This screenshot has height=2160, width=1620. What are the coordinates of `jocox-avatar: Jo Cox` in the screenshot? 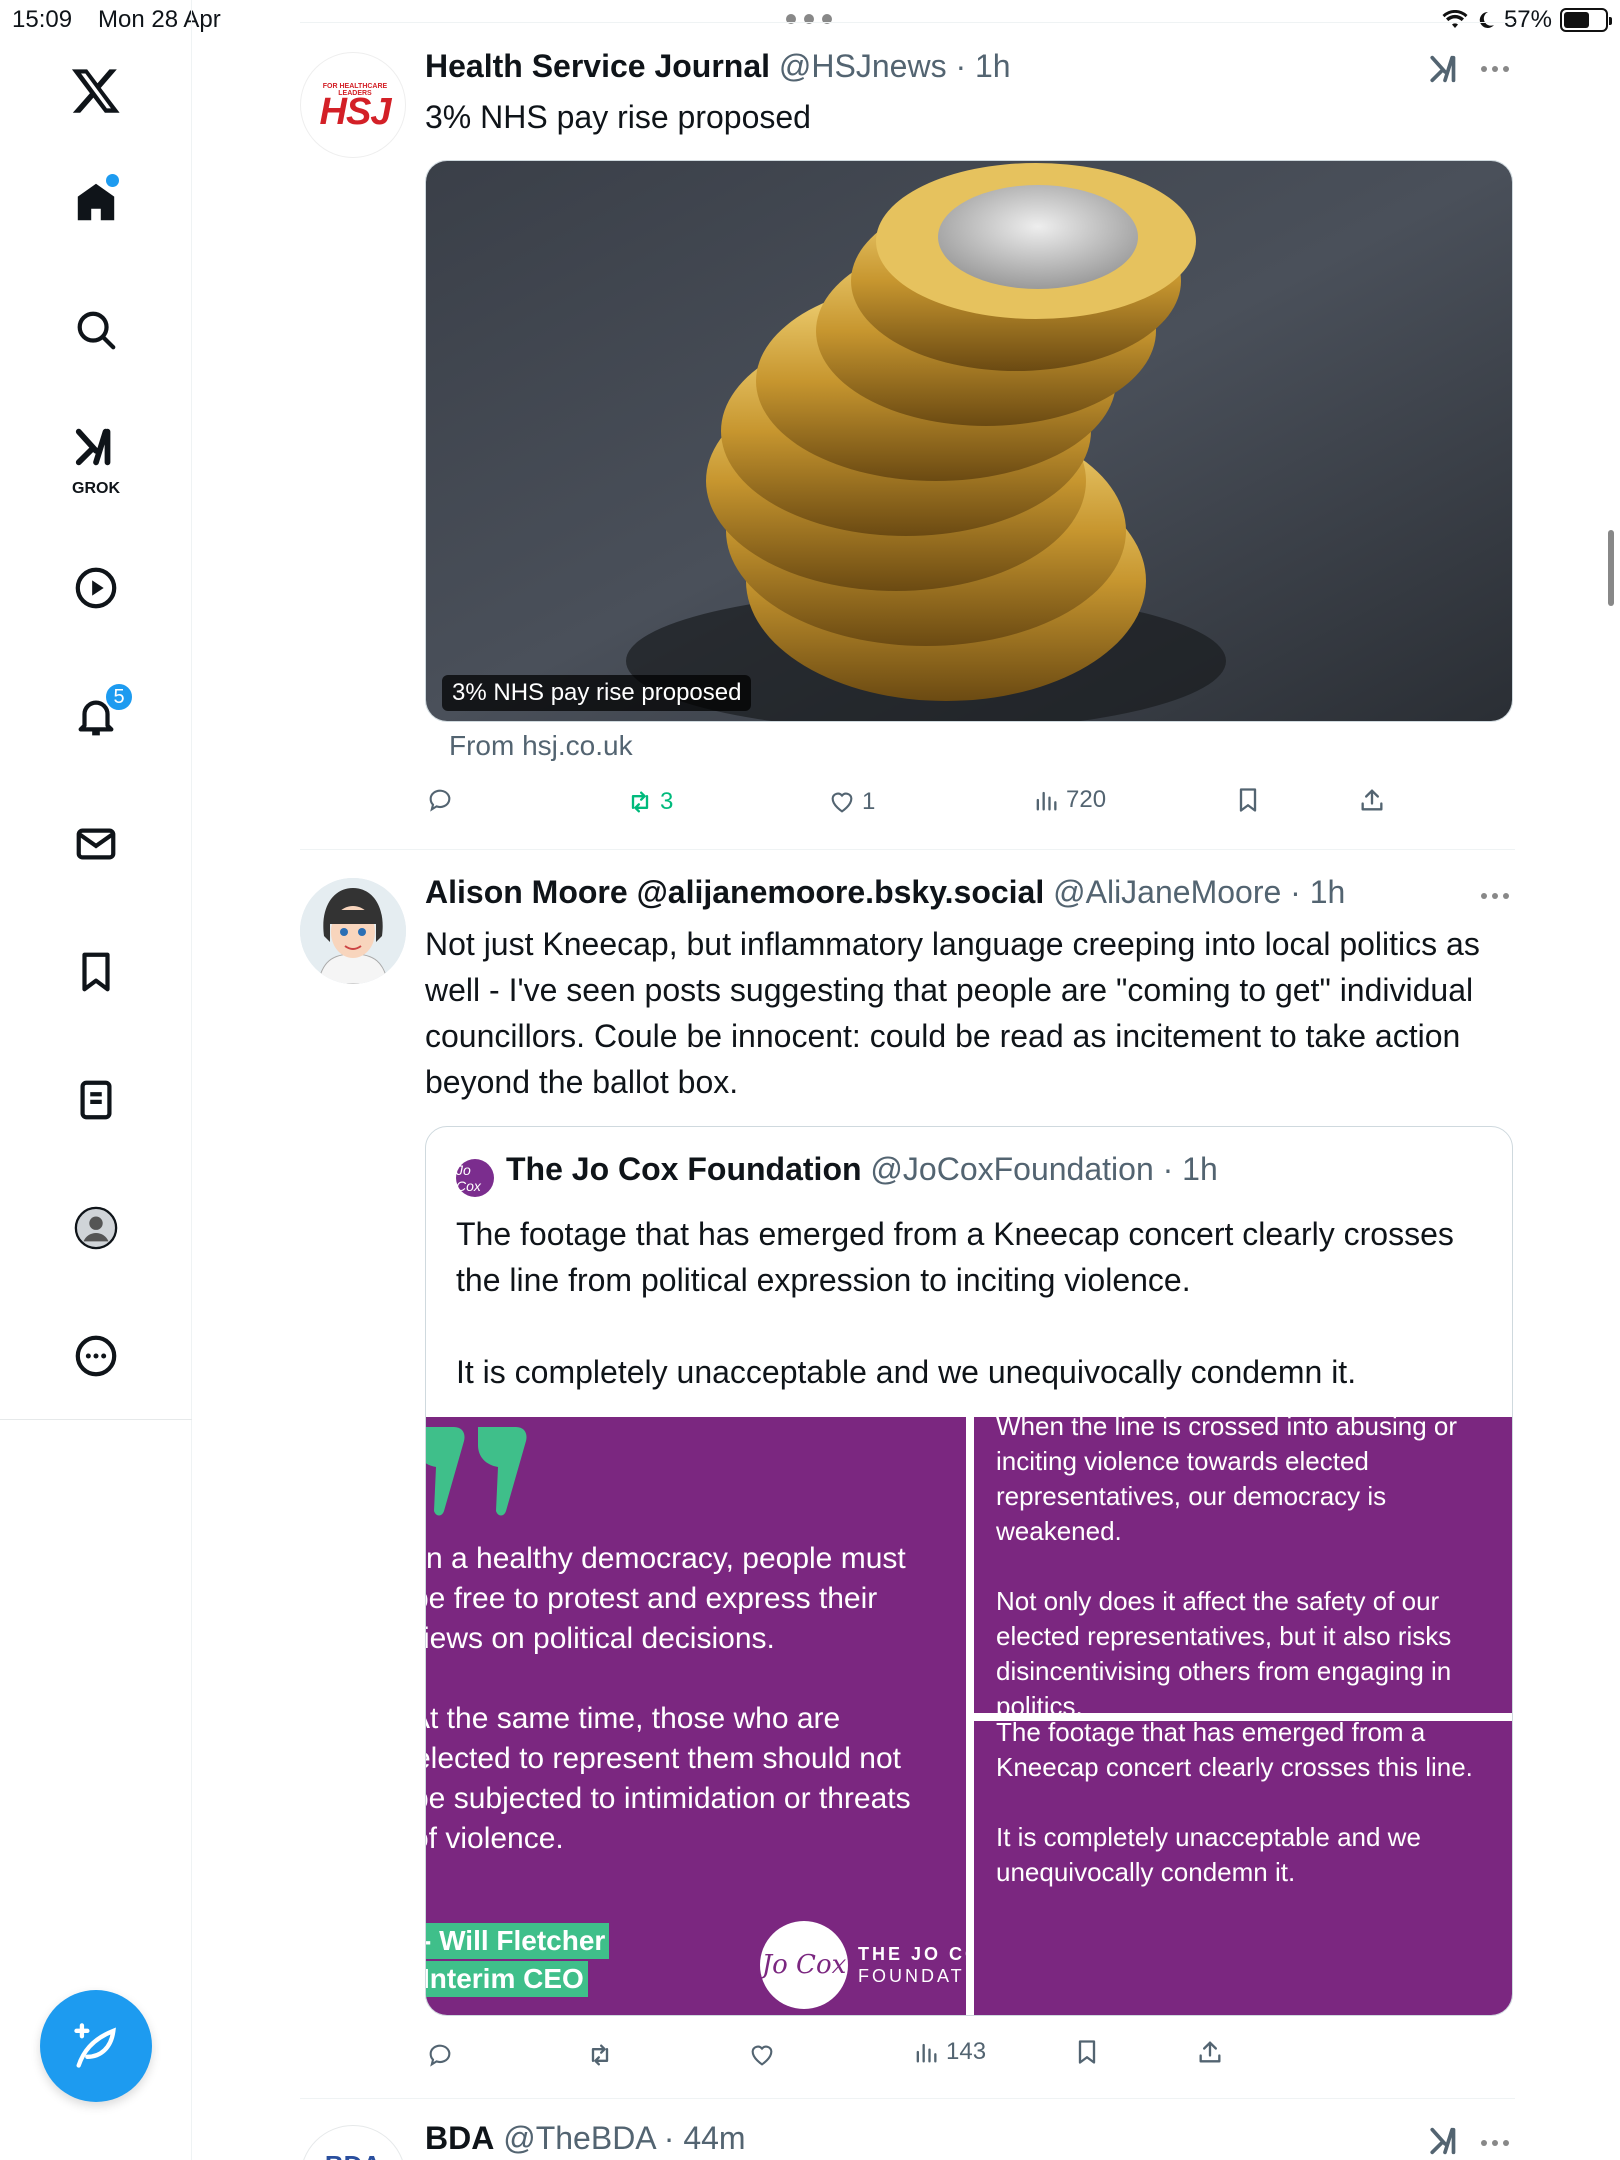 It's located at (475, 1178).